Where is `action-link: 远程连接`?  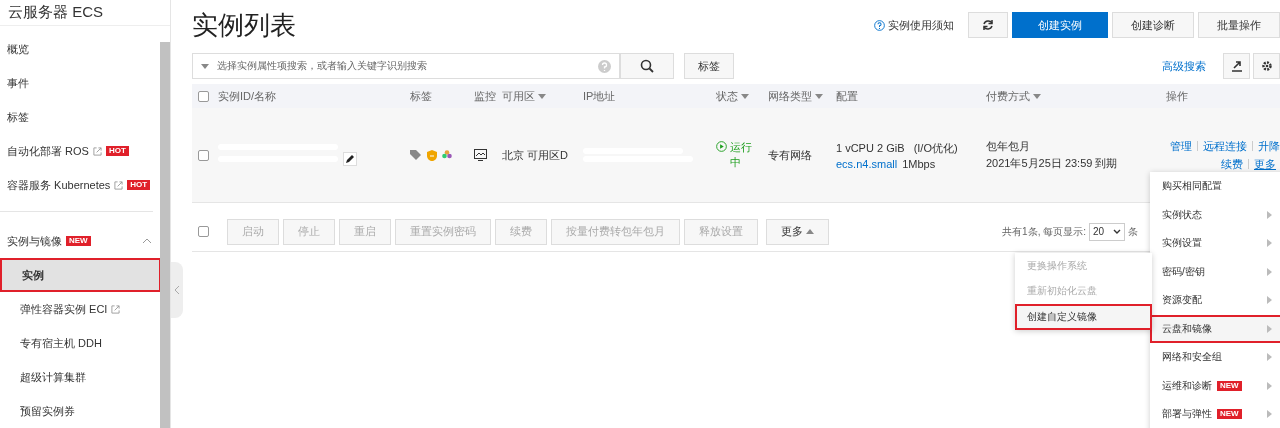
action-link: 远程连接 is located at coordinates (1225, 146).